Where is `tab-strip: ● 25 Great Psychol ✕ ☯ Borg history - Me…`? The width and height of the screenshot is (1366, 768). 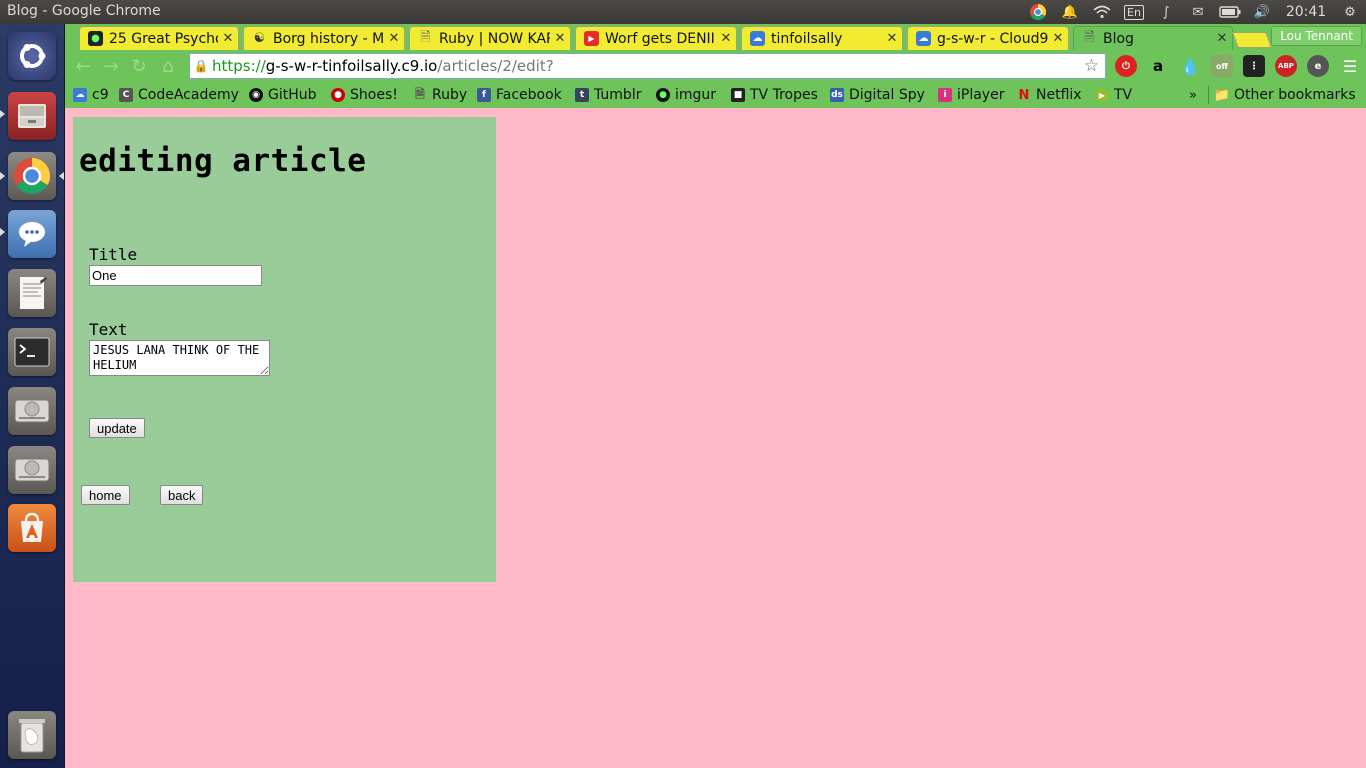 tab-strip: ● 25 Great Psychol ✕ ☯ Borg history - Me… is located at coordinates (715, 37).